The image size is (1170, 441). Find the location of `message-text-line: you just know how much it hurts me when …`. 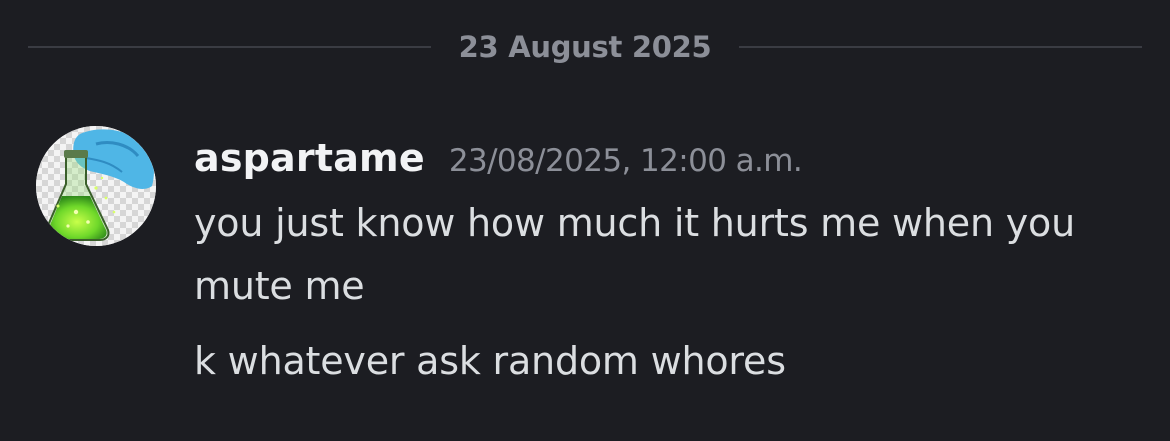

message-text-line: you just know how much it hurts me when … is located at coordinates (634, 223).